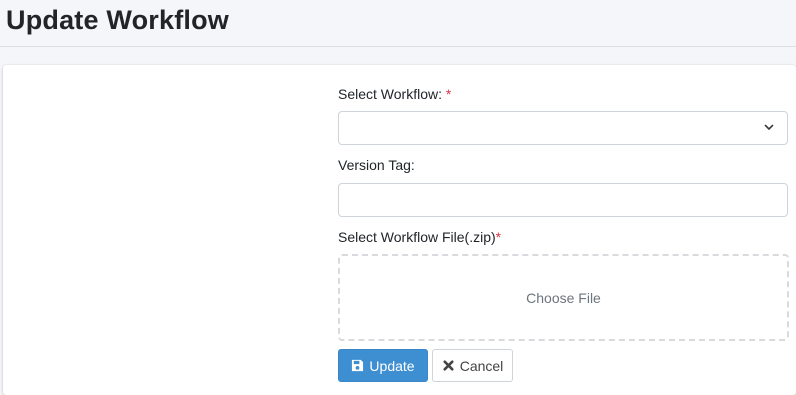  What do you see at coordinates (417, 237) in the screenshot?
I see `file-label-text: Select Workflow File(.zip)` at bounding box center [417, 237].